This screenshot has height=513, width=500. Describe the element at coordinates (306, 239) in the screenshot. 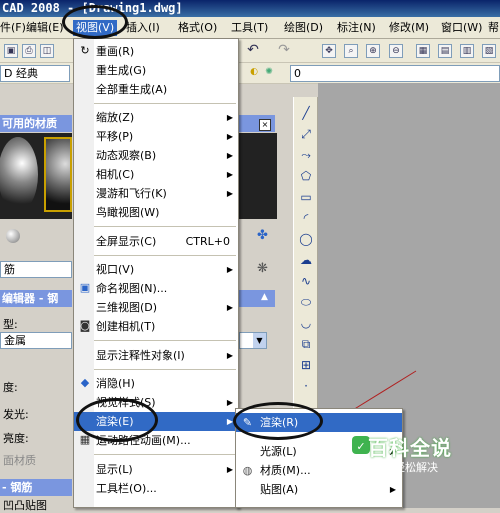

I see `circle-icon: ◯` at that location.